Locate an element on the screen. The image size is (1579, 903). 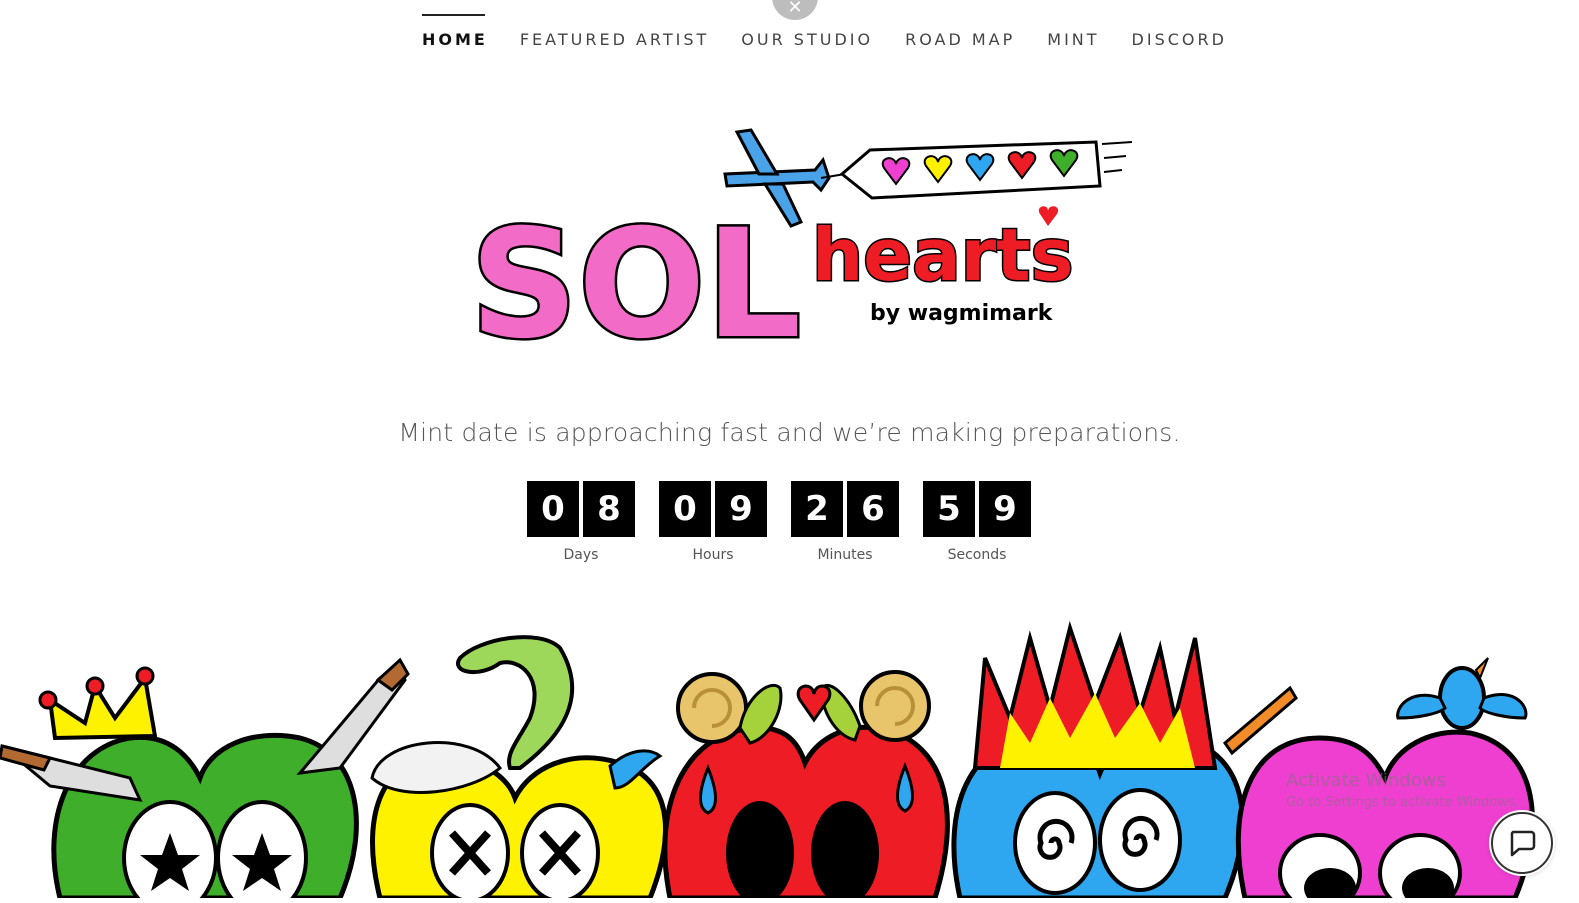
banner is located at coordinates (986, 170).